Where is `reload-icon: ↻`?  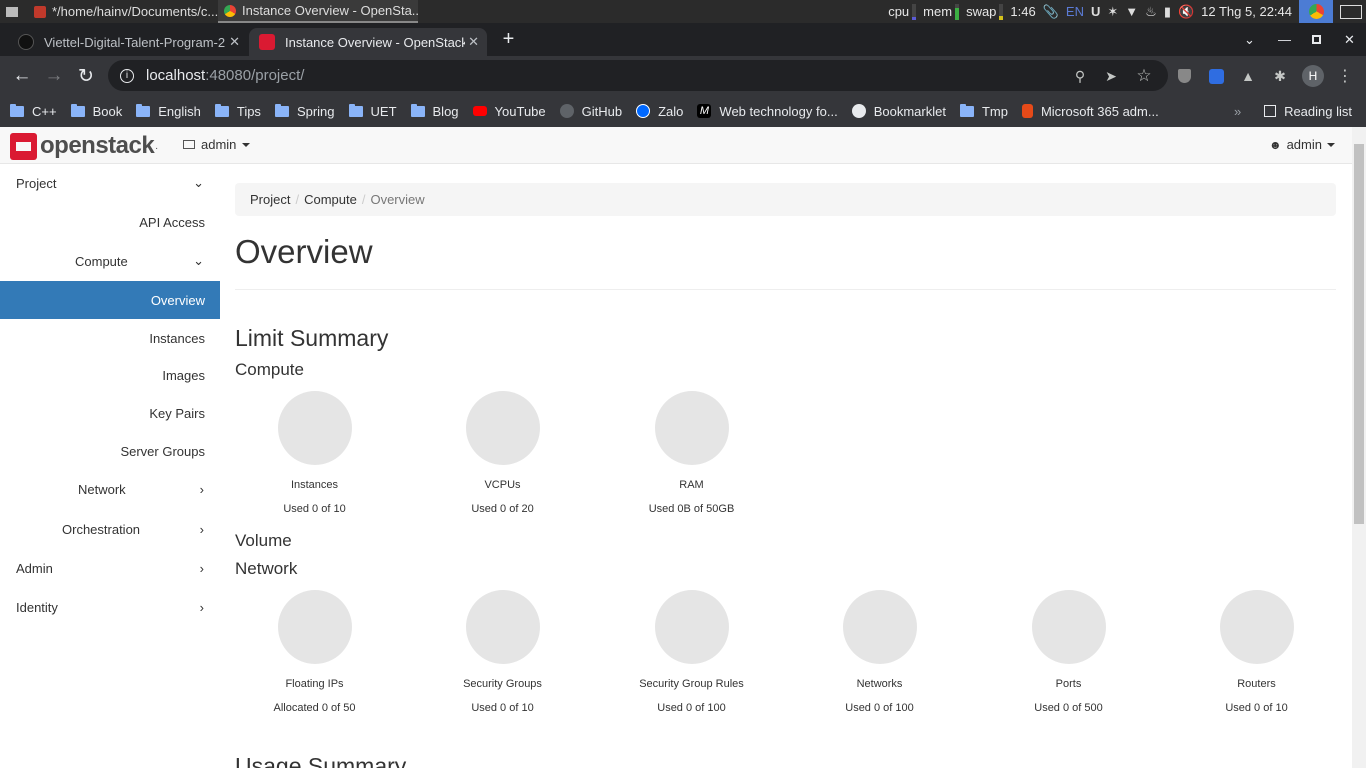
reload-icon: ↻ is located at coordinates (86, 76).